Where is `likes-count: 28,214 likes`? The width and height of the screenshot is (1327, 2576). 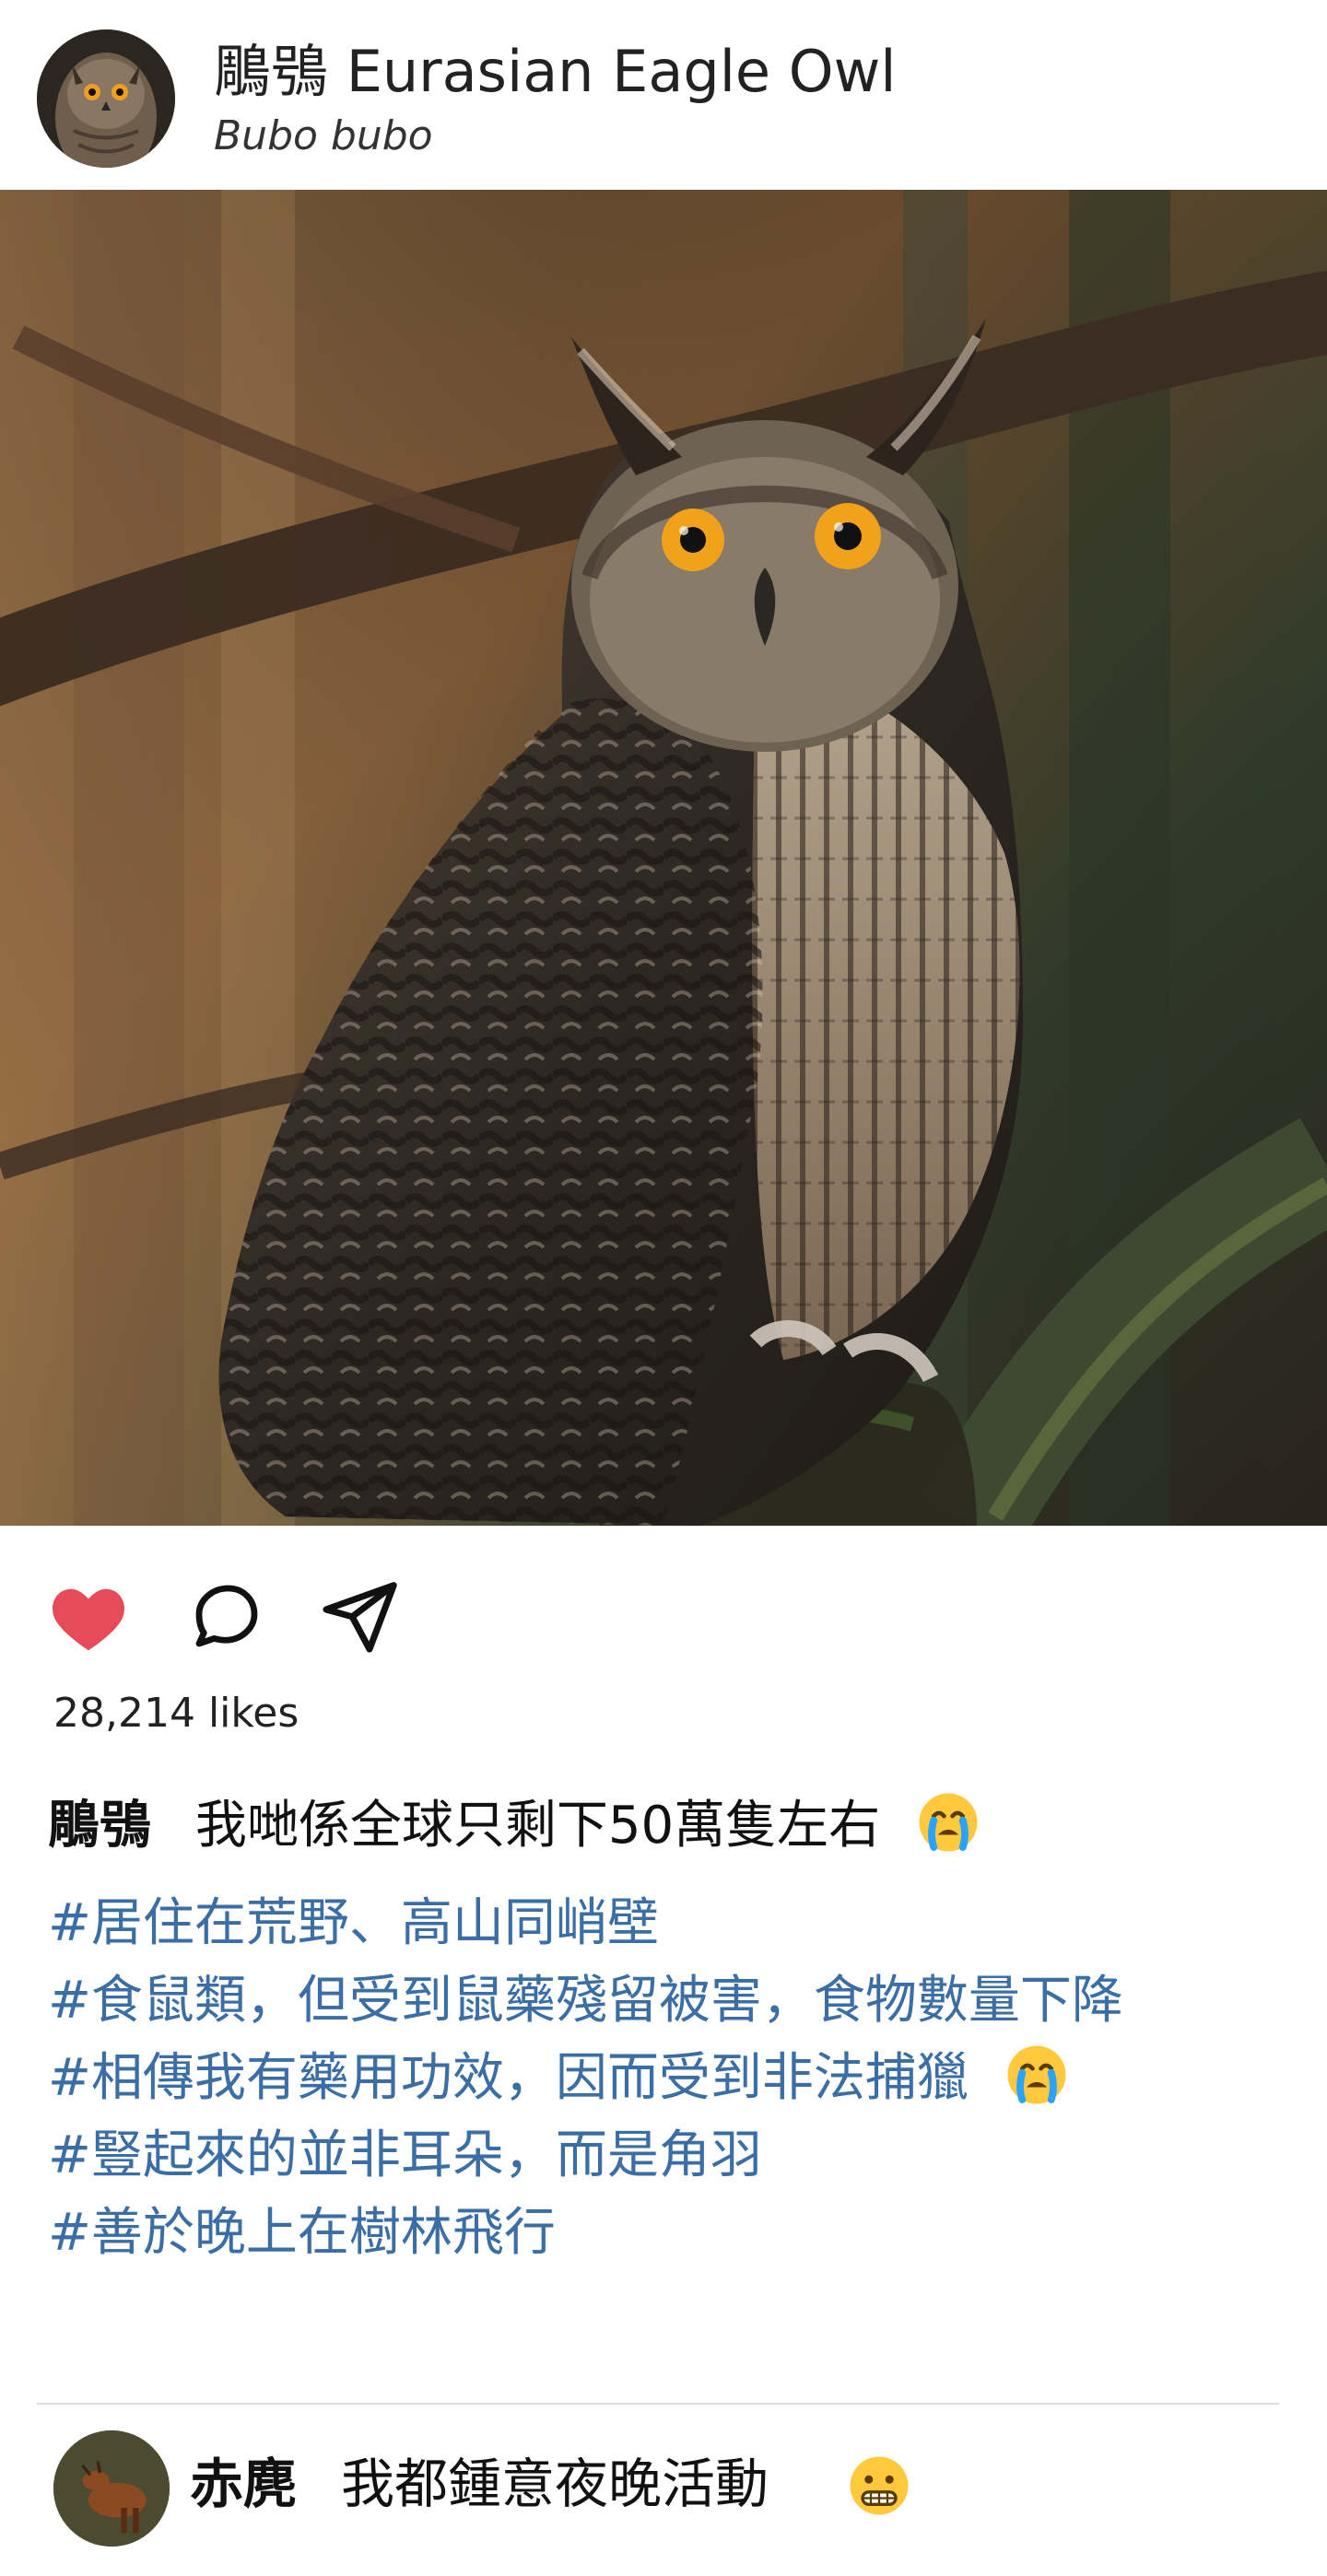
likes-count: 28,214 likes is located at coordinates (176, 1713).